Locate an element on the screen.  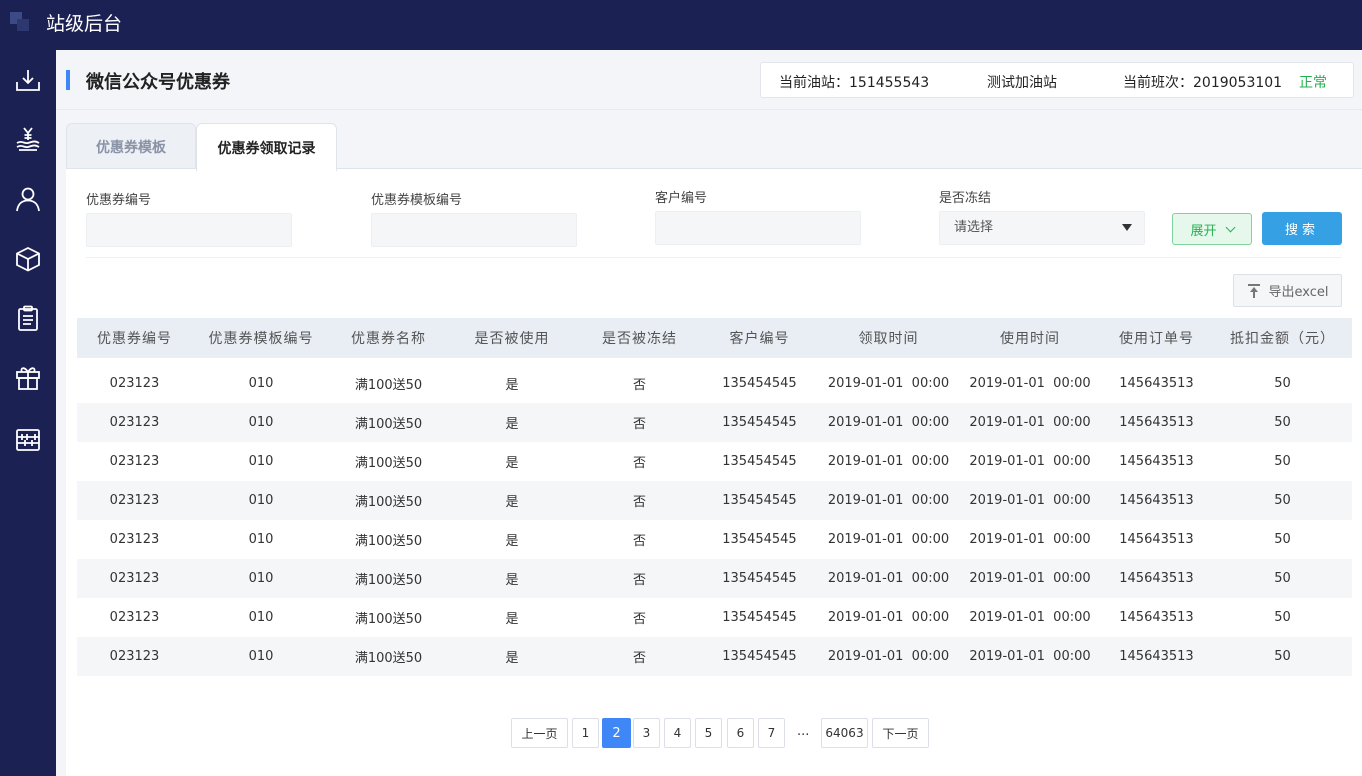
page-button-5: 5 is located at coordinates (708, 733).